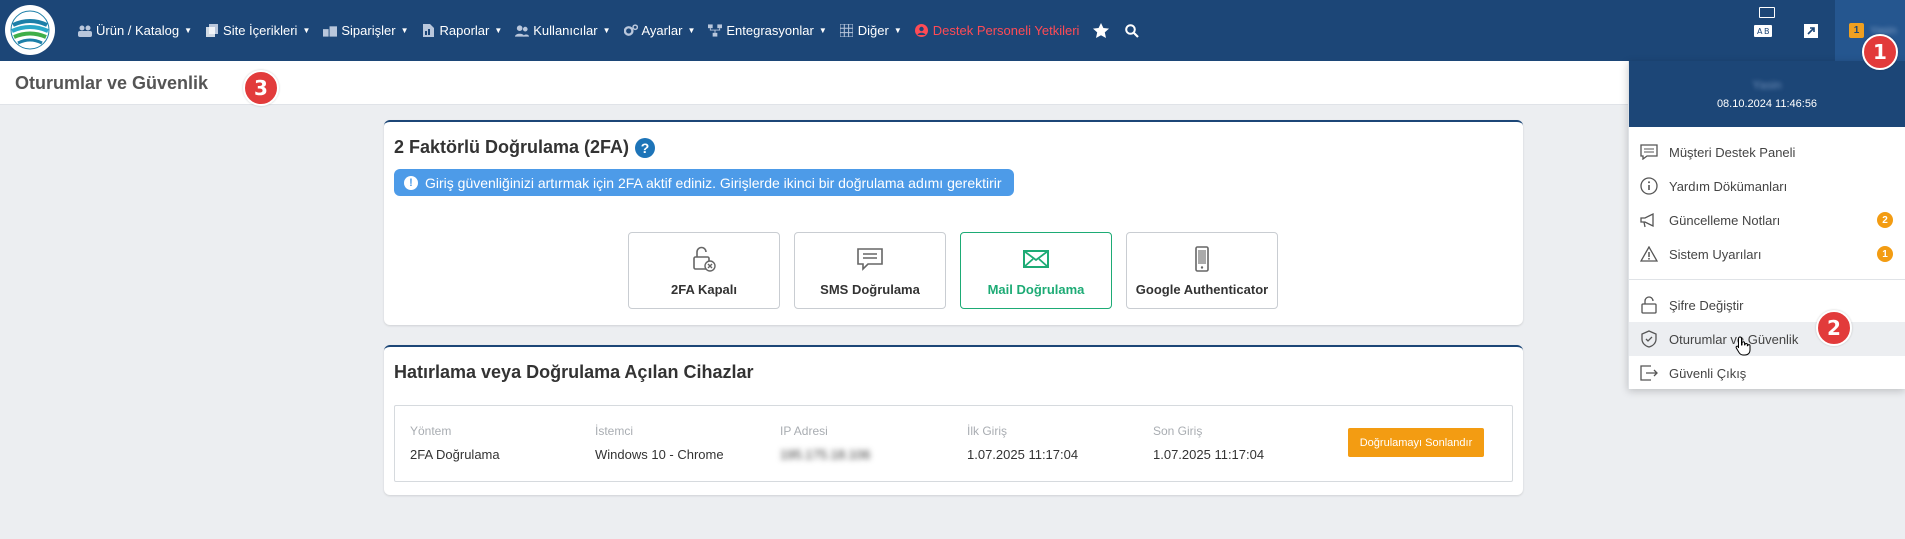  What do you see at coordinates (1767, 305) in the screenshot?
I see `menu-item-sifre-degistir: Şifre Değiştir` at bounding box center [1767, 305].